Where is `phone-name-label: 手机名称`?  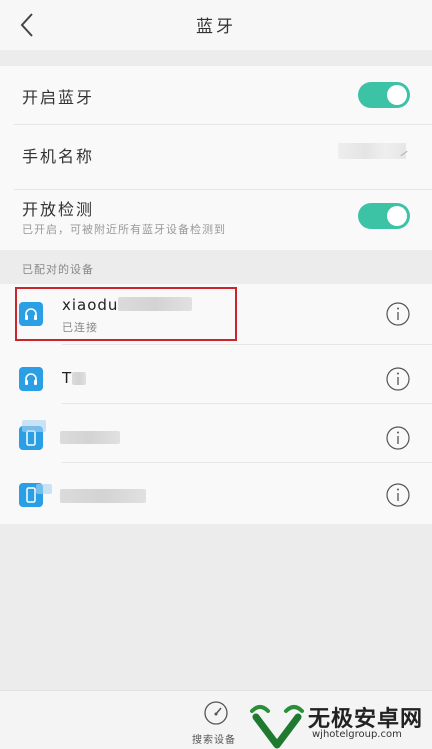
phone-name-label: 手机名称 is located at coordinates (58, 156).